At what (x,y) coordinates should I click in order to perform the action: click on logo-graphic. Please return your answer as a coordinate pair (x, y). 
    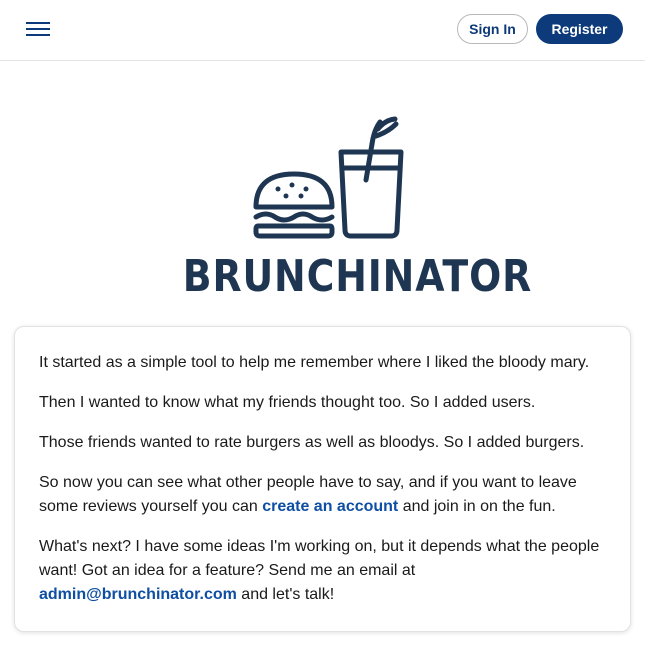
    Looking at the image, I should click on (328, 177).